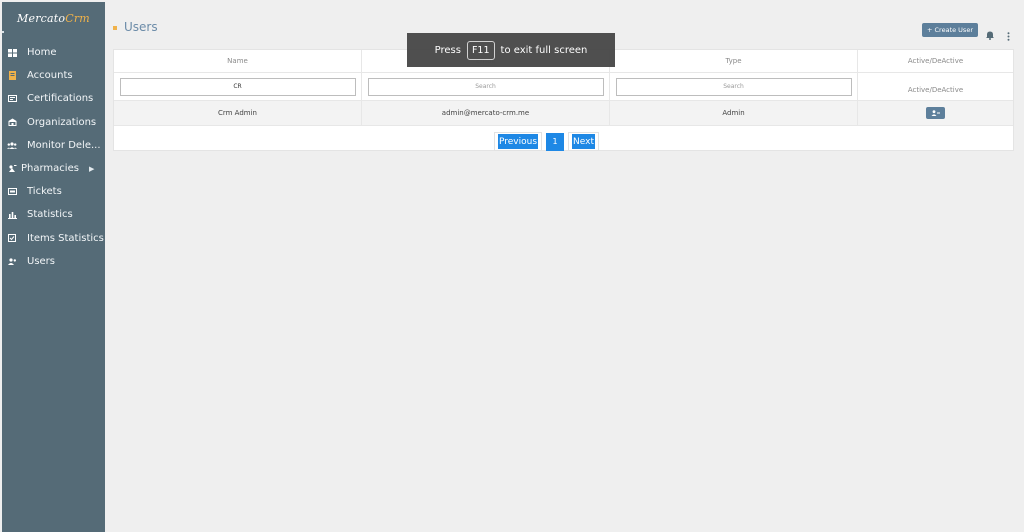 The image size is (1024, 532). What do you see at coordinates (935, 61) in the screenshot?
I see `column-header-active: Active/DeActive` at bounding box center [935, 61].